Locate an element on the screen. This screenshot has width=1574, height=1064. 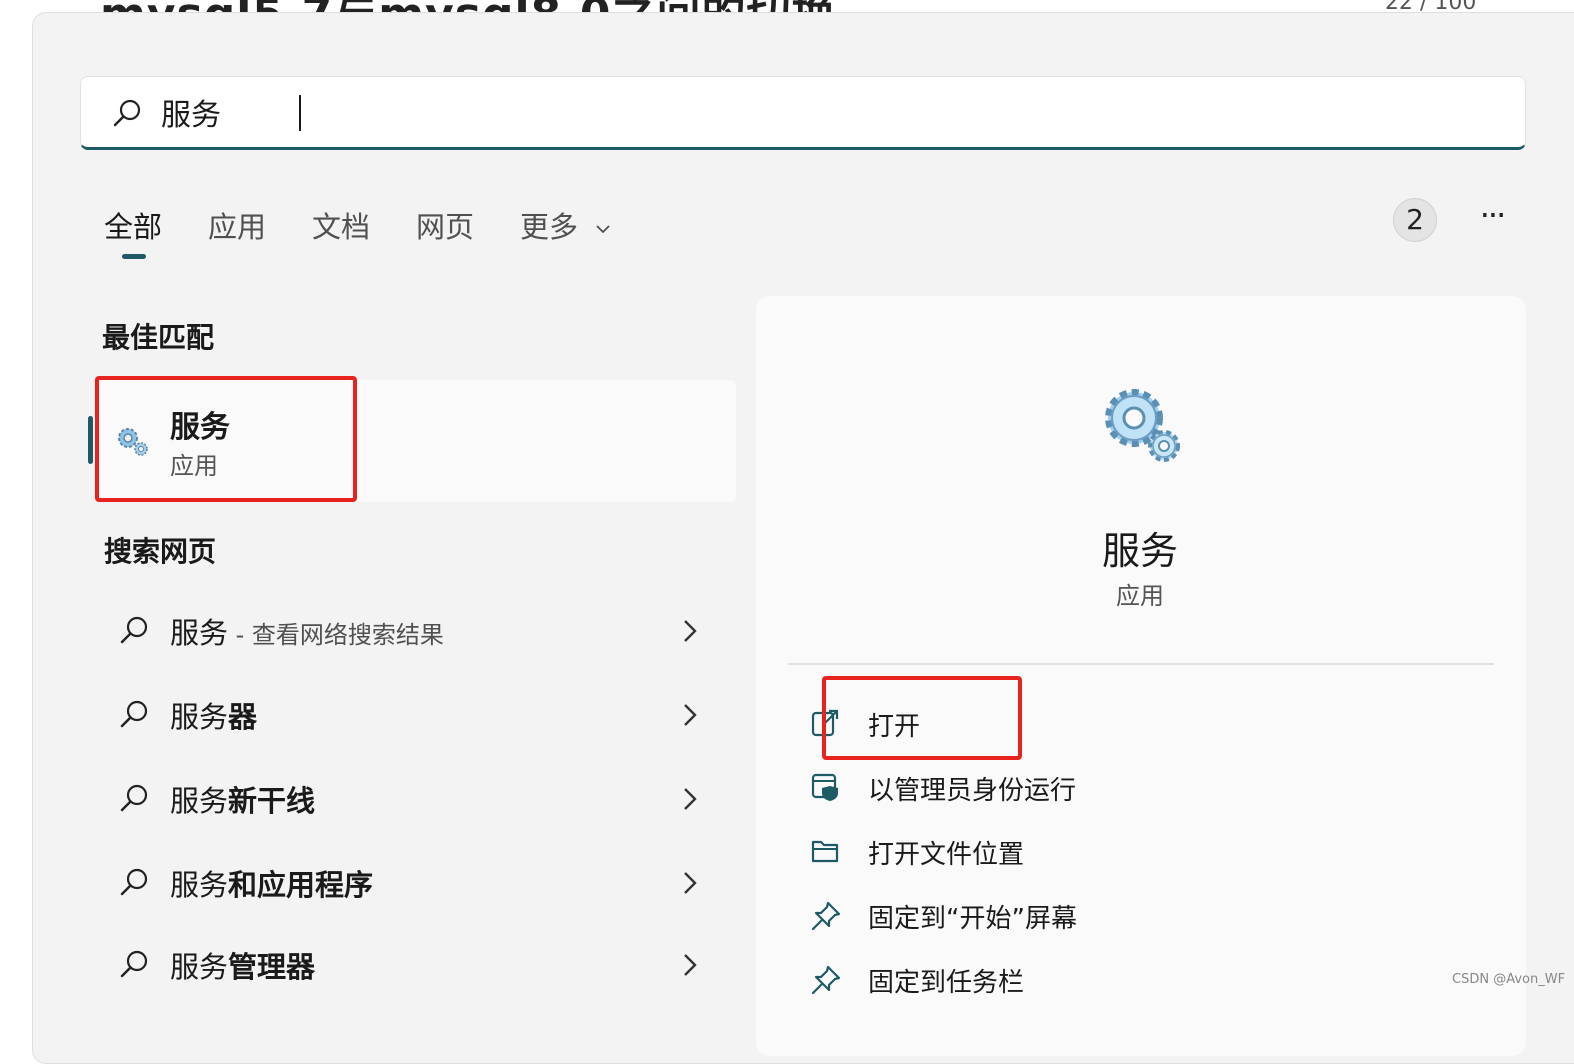
tab-more: 更多 is located at coordinates (565, 225).